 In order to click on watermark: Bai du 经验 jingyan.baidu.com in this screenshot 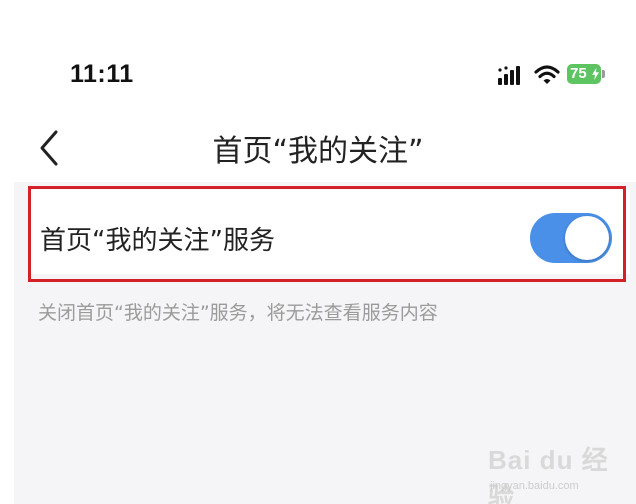, I will do `click(558, 472)`.